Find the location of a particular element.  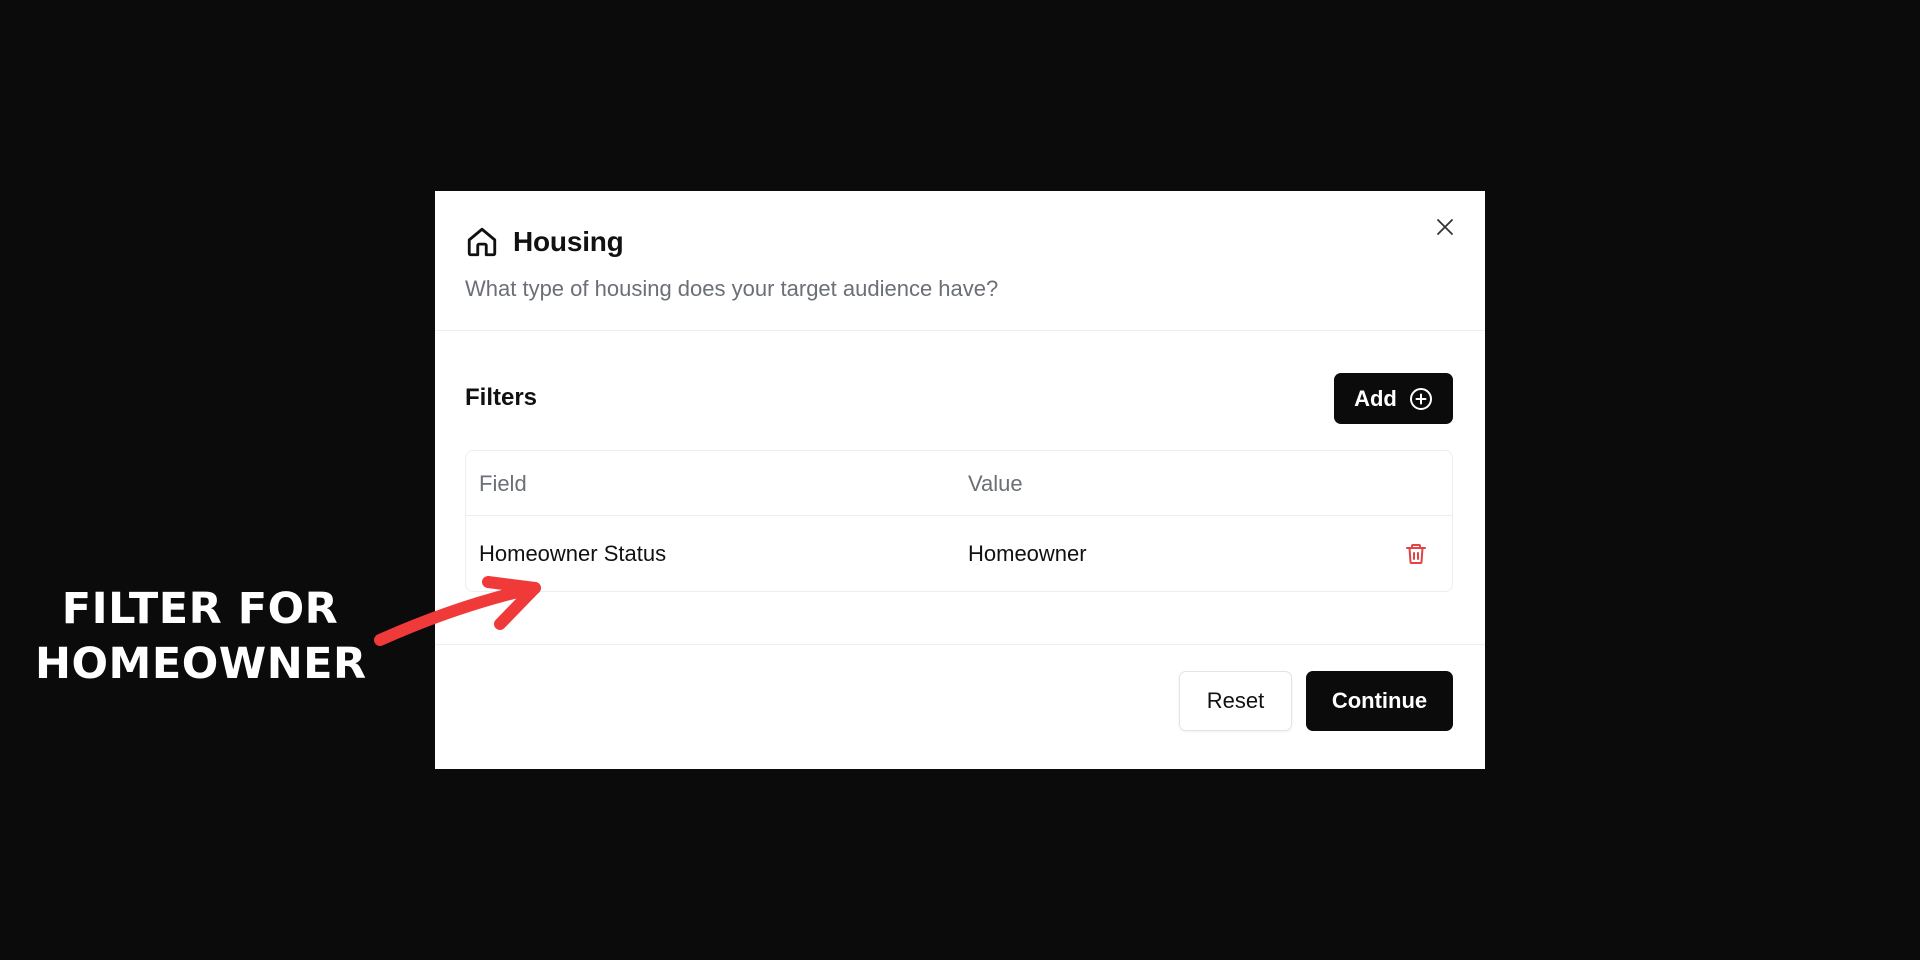

add-button-label: Add is located at coordinates (1375, 398).